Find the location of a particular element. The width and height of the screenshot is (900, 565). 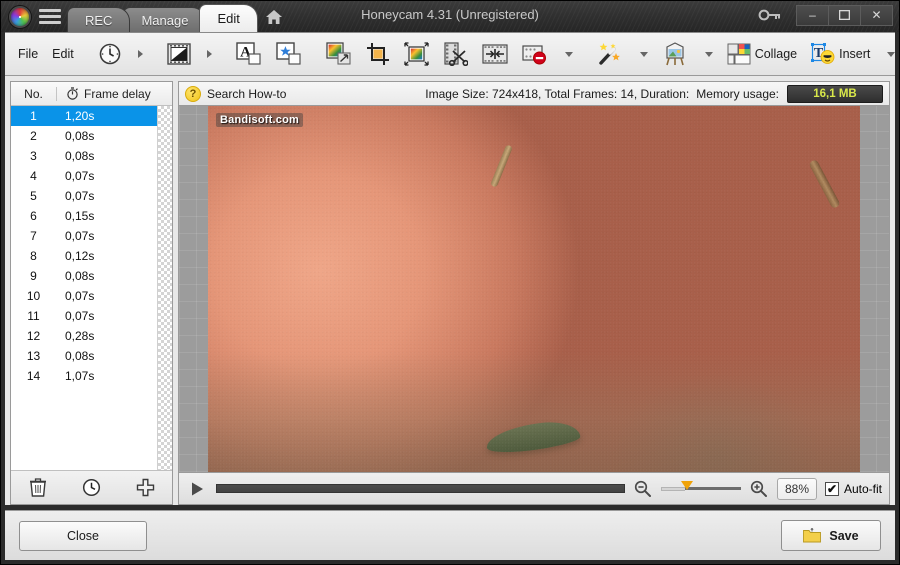

frame-number: 7 is located at coordinates (33, 236).